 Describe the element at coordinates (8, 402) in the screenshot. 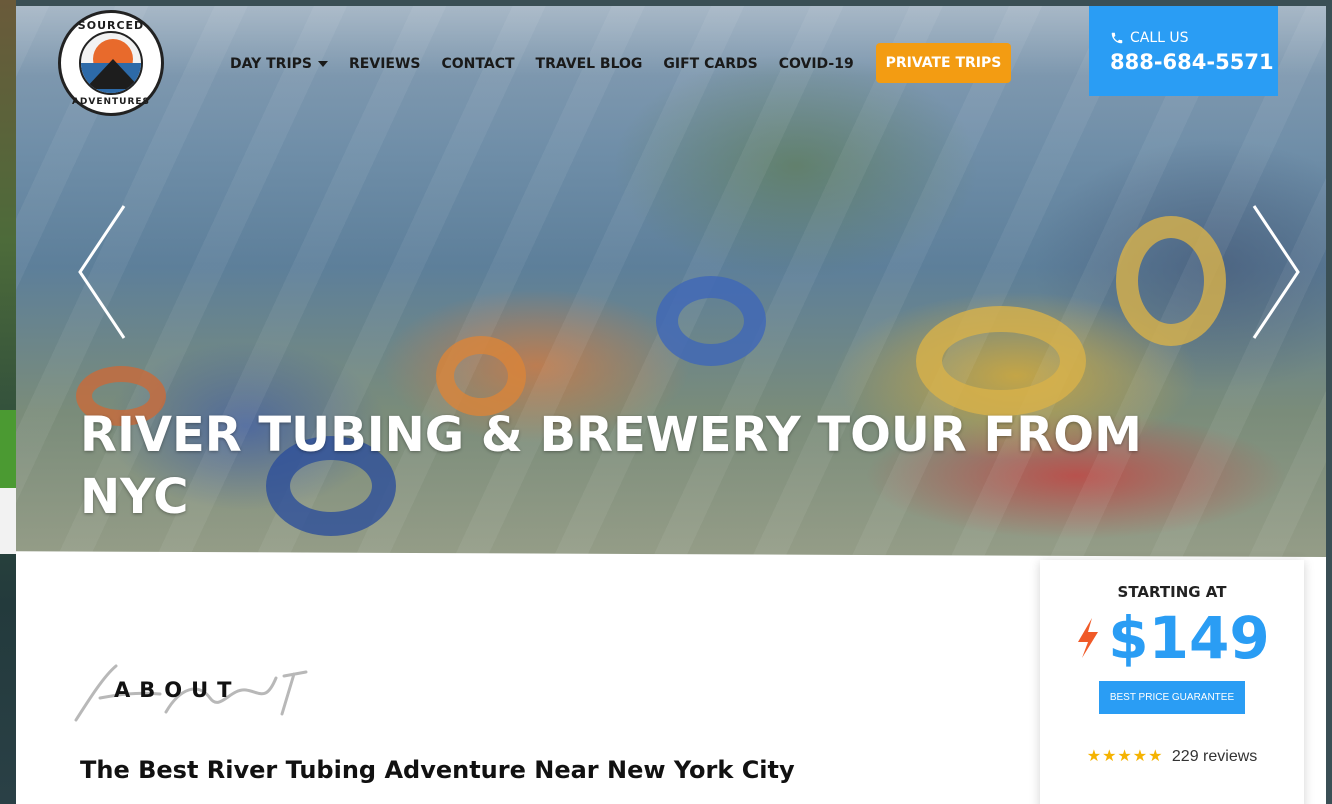

I see `page-left-edge` at that location.